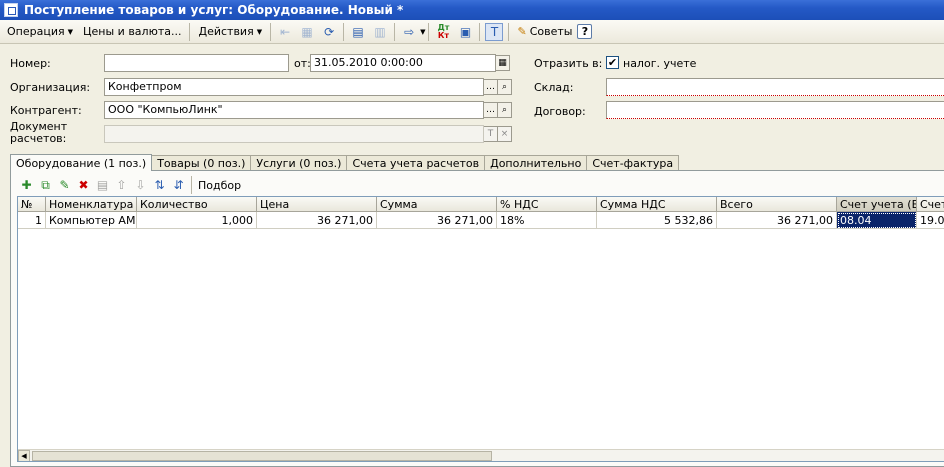 The image size is (944, 467). I want to click on tips-icon: ✎, so click(522, 31).